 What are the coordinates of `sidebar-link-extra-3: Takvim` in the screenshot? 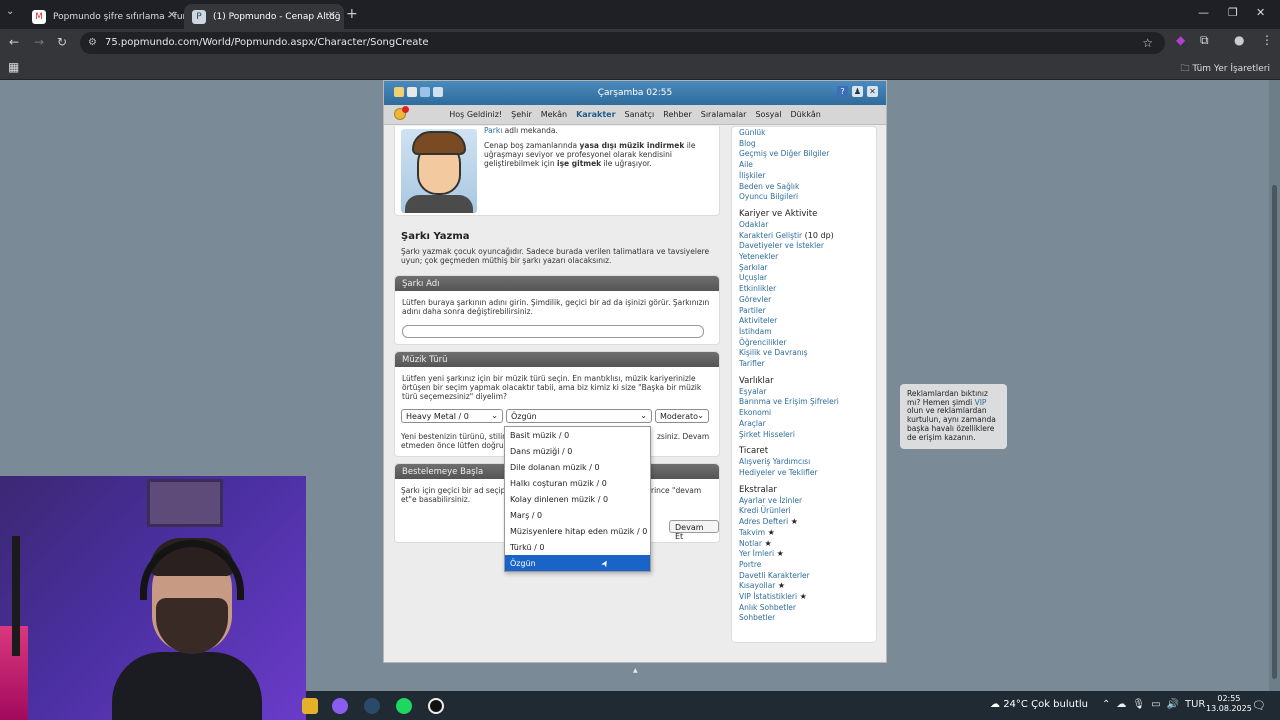 It's located at (752, 532).